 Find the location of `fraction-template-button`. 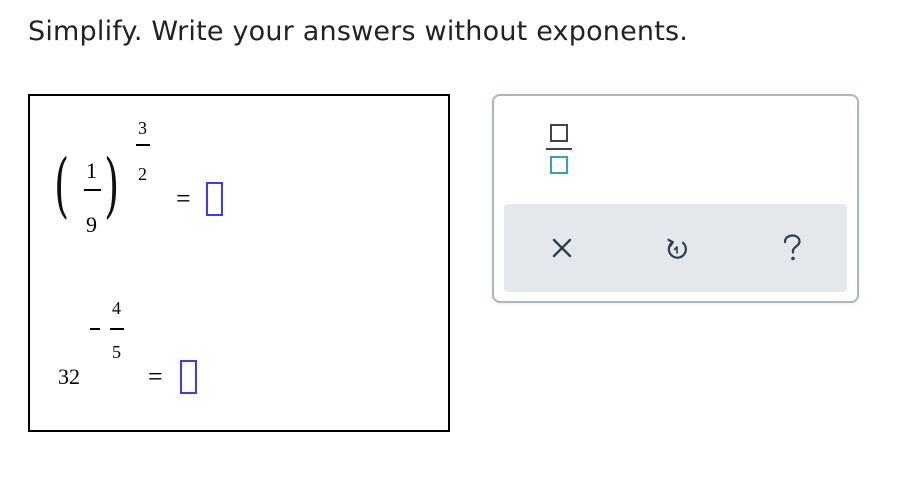

fraction-template-button is located at coordinates (559, 147).